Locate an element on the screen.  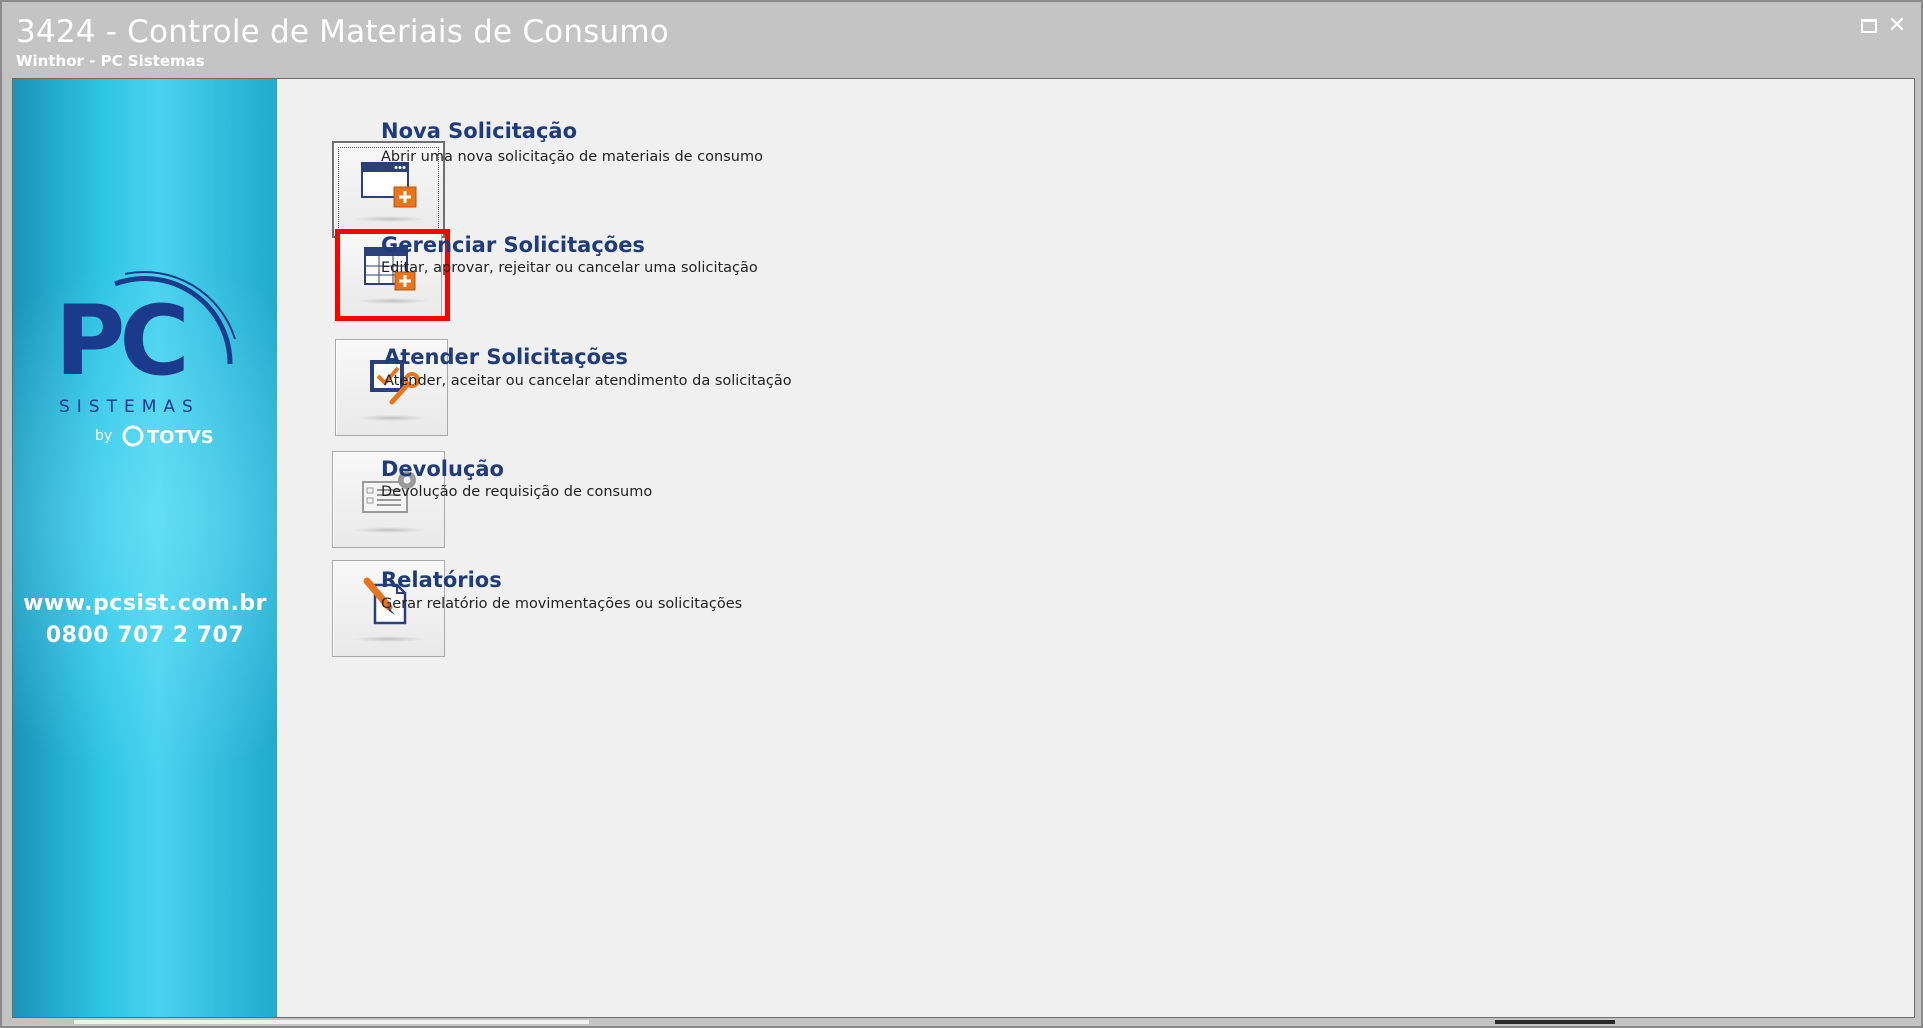
maximize-icon is located at coordinates (1869, 26).